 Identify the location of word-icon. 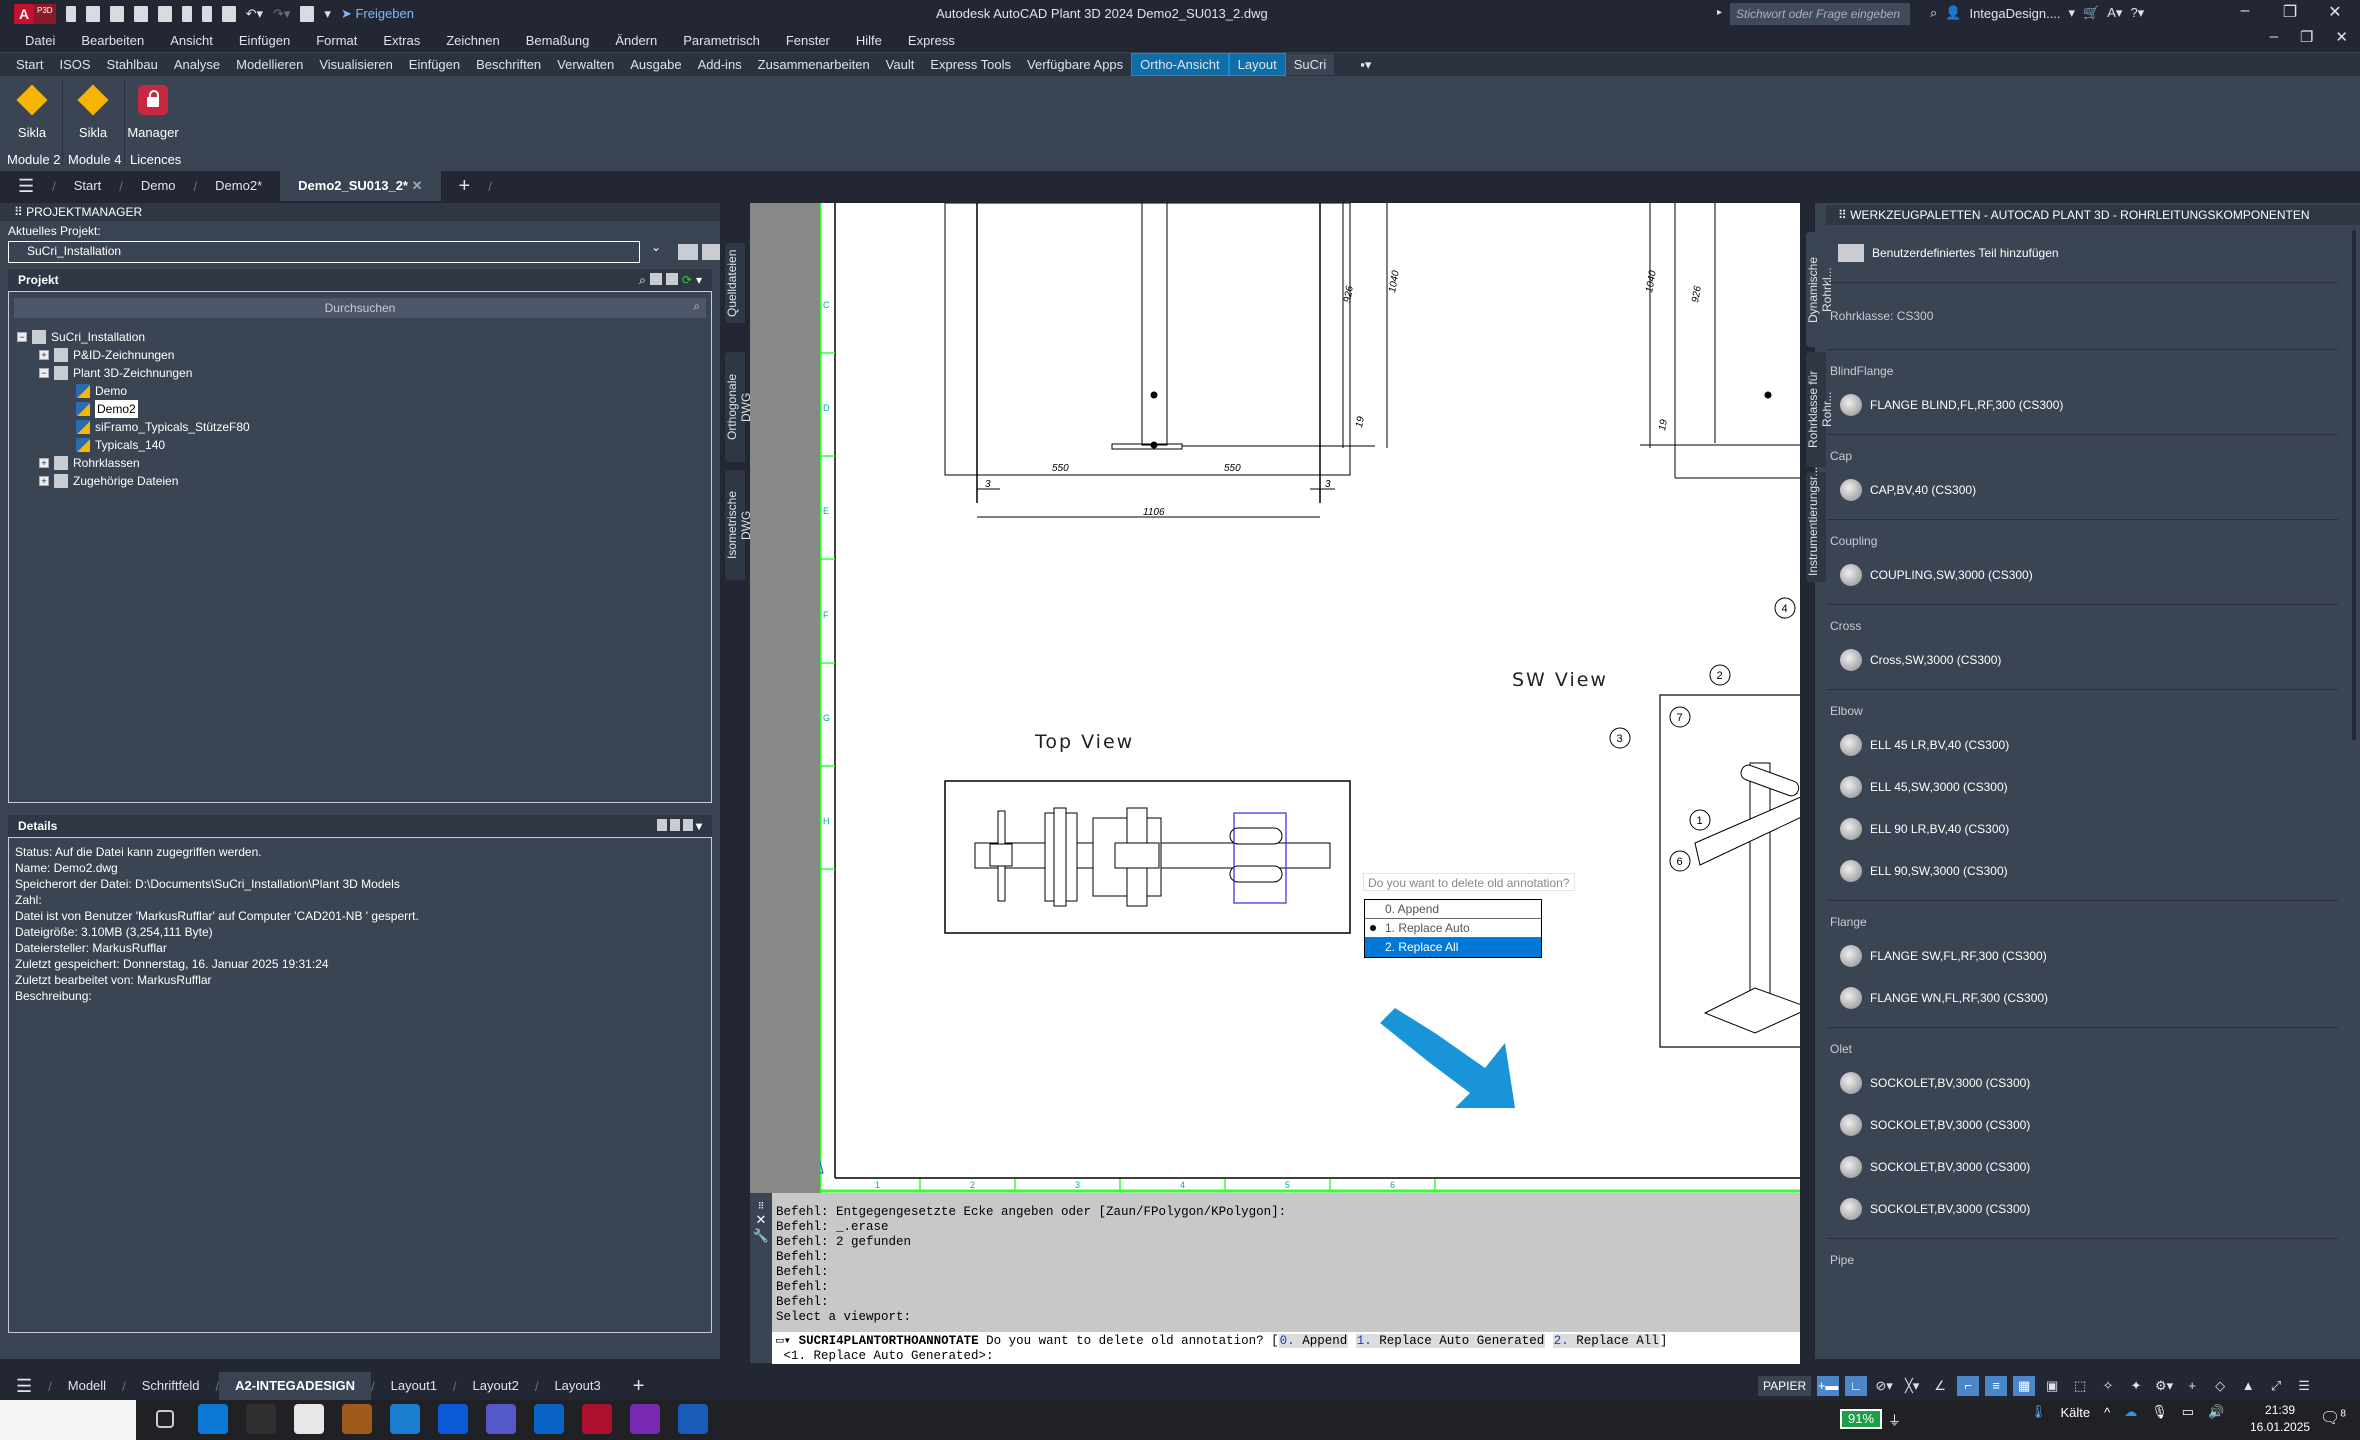
(693, 1419).